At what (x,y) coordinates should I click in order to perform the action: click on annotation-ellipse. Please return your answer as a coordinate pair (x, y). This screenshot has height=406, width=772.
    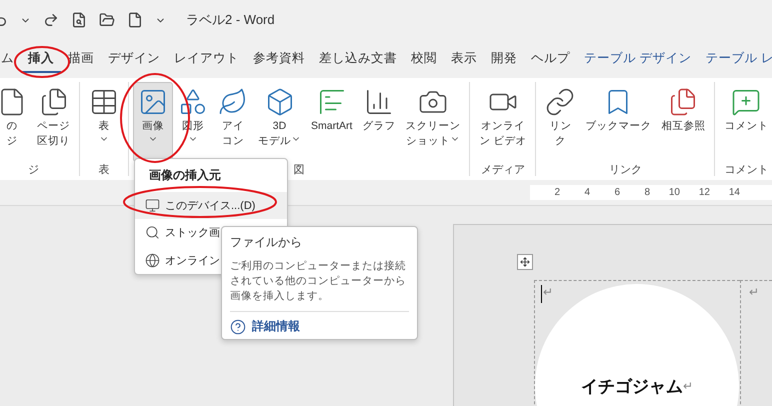
    Looking at the image, I should click on (42, 62).